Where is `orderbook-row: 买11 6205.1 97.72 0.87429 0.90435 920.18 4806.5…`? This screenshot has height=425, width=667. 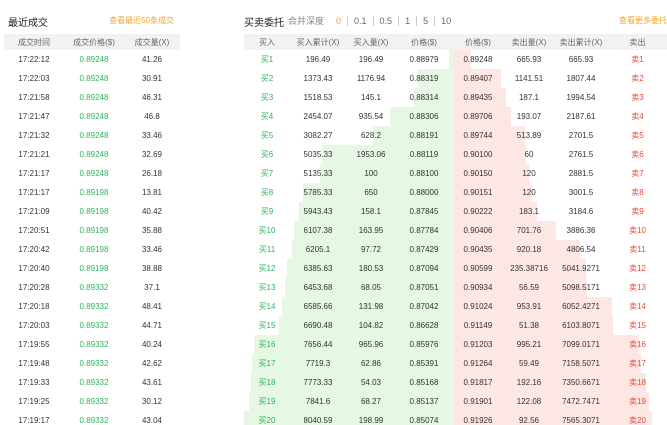 orderbook-row: 买11 6205.1 97.72 0.87429 0.90435 920.18 4806.5… is located at coordinates (455, 249).